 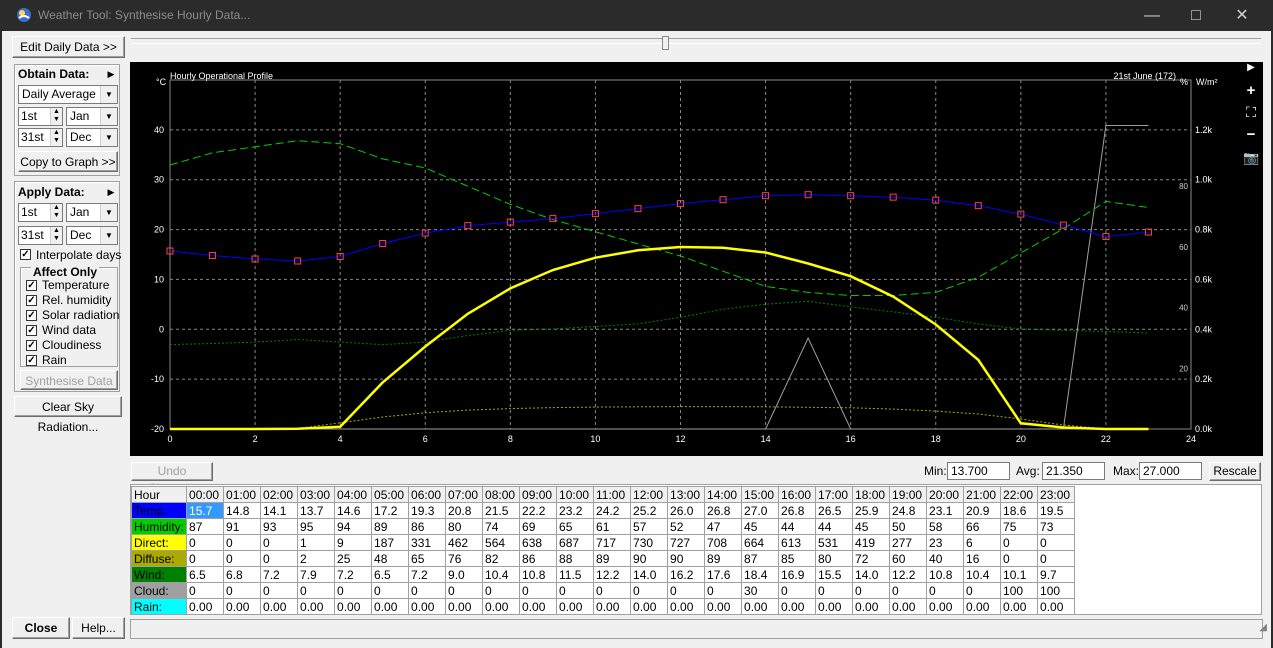 I want to click on grid-cell: 17.2, so click(x=390, y=510).